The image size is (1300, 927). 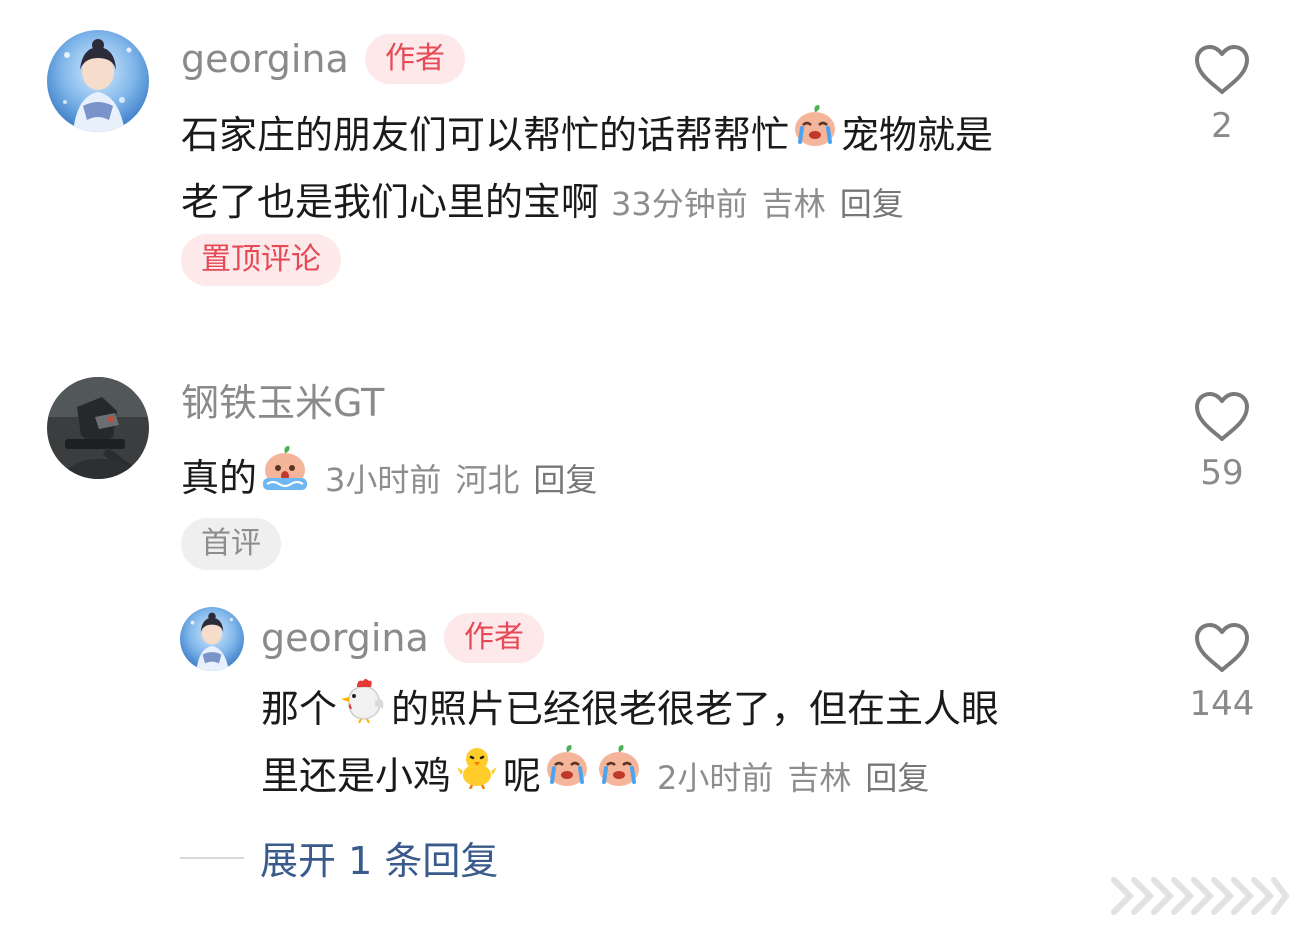 I want to click on comment-text: 真的 3小时前 河北 回复, so click(x=396, y=479).